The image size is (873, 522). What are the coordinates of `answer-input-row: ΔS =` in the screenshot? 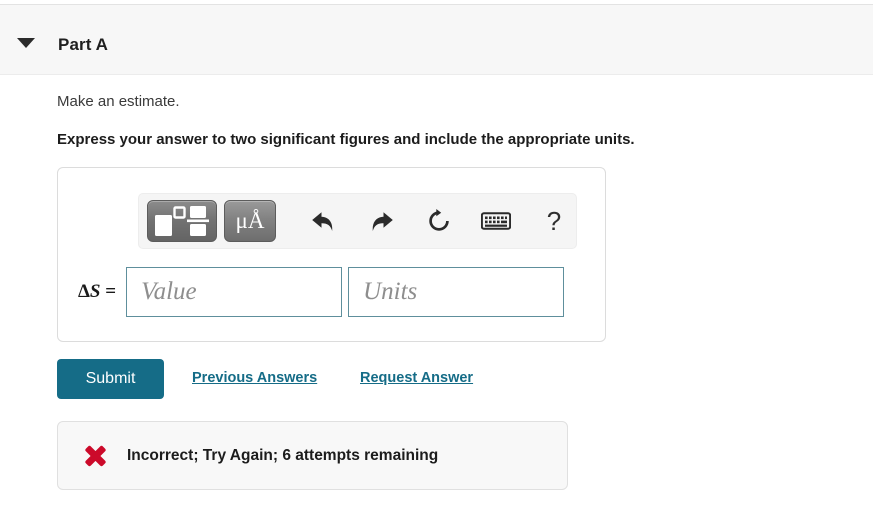 It's located at (321, 292).